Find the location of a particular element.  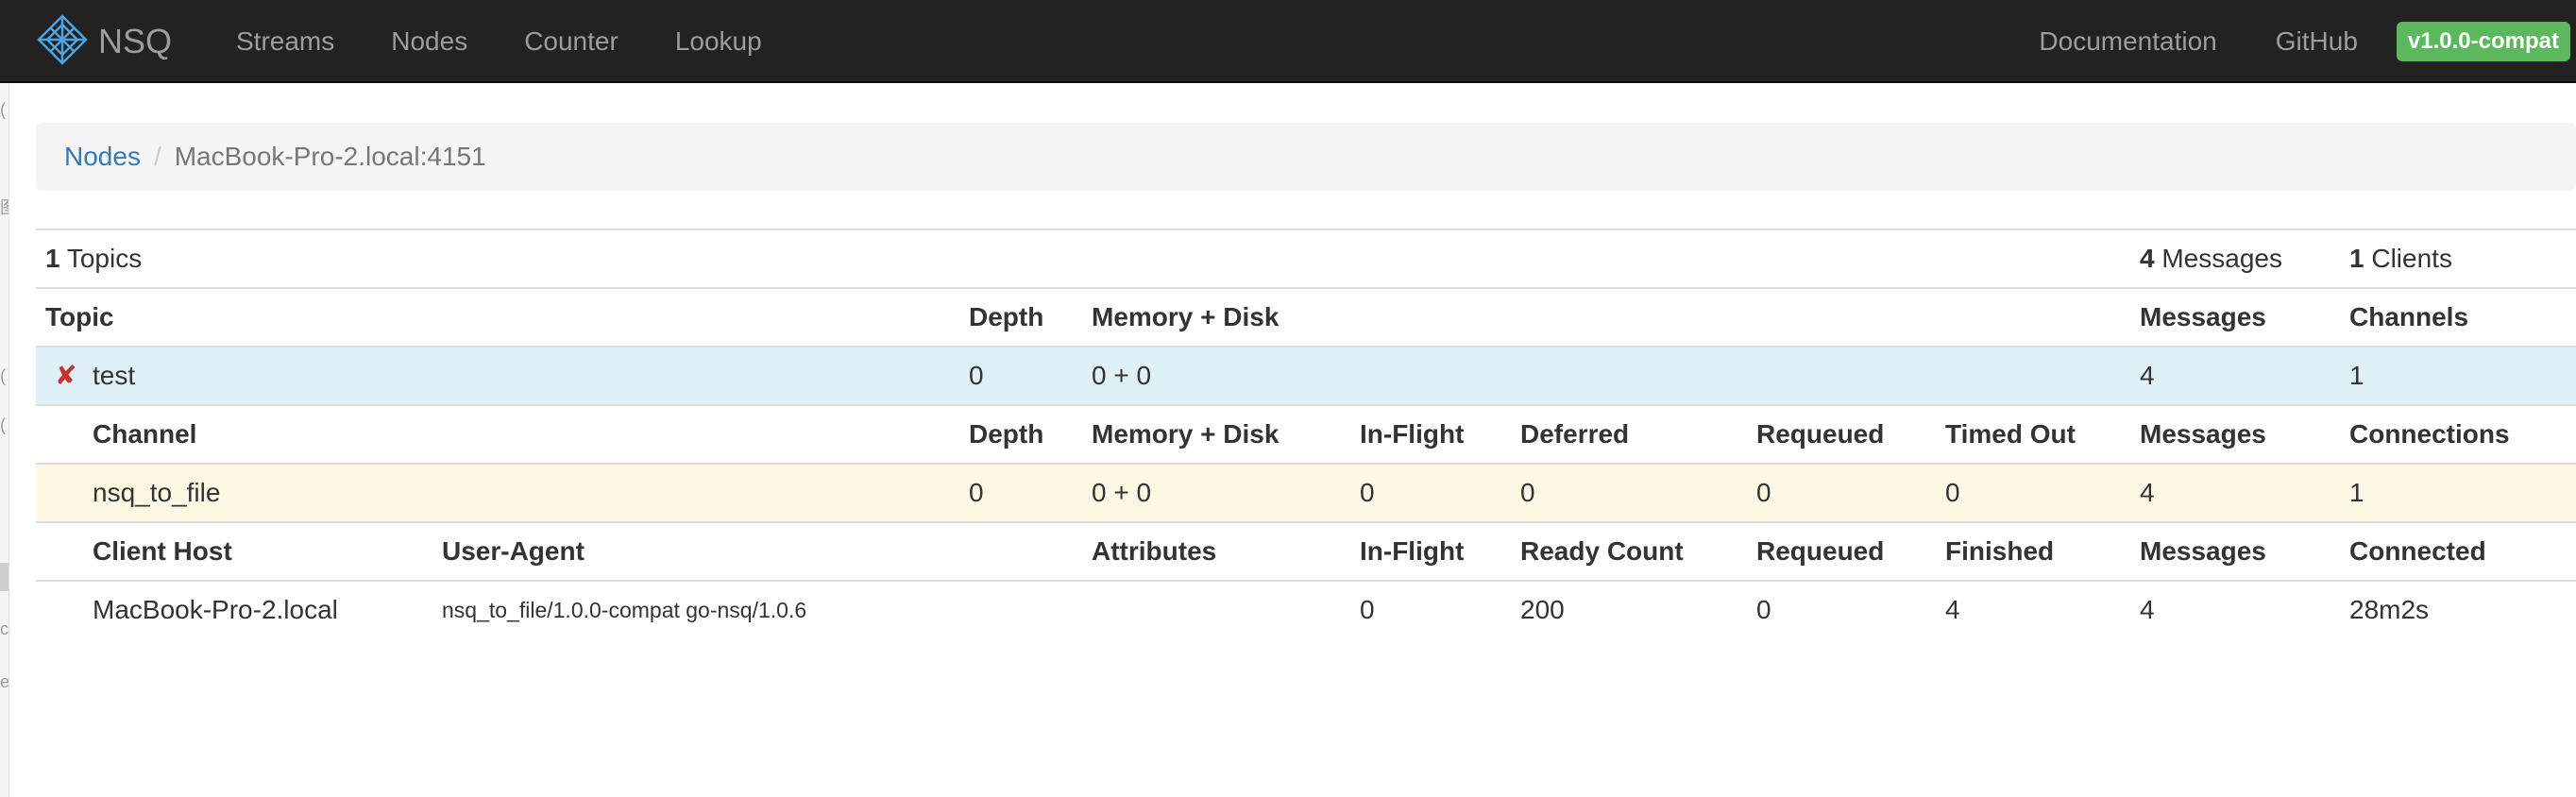

col-channel-messages: Messages is located at coordinates (2203, 434).